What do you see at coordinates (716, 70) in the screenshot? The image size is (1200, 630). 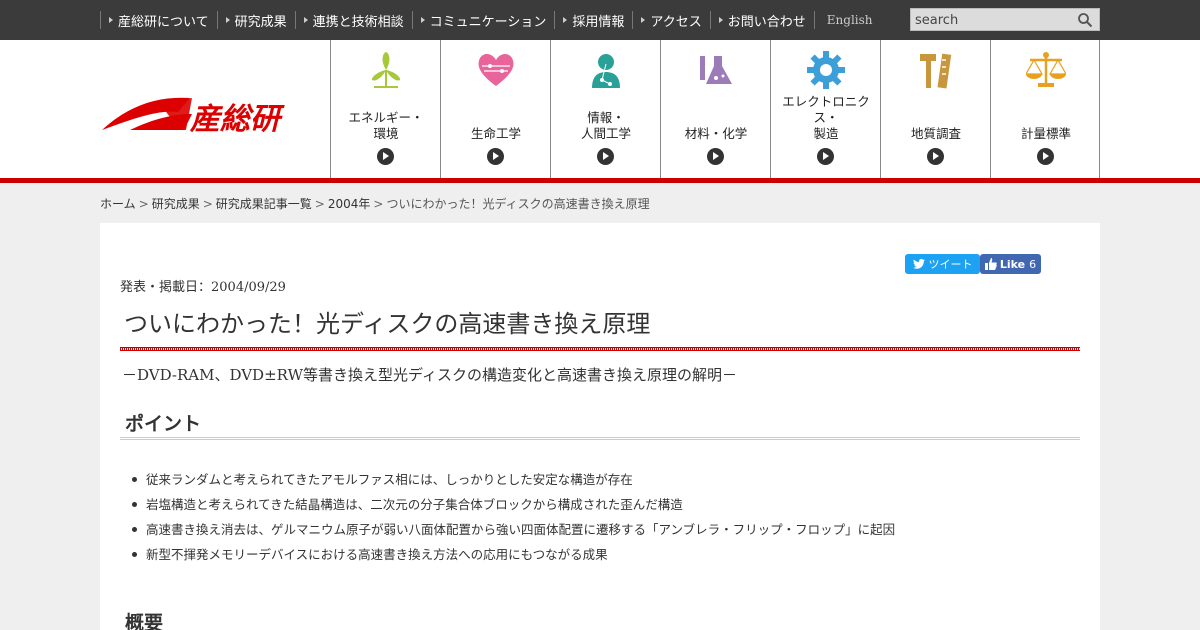 I see `flask-icon` at bounding box center [716, 70].